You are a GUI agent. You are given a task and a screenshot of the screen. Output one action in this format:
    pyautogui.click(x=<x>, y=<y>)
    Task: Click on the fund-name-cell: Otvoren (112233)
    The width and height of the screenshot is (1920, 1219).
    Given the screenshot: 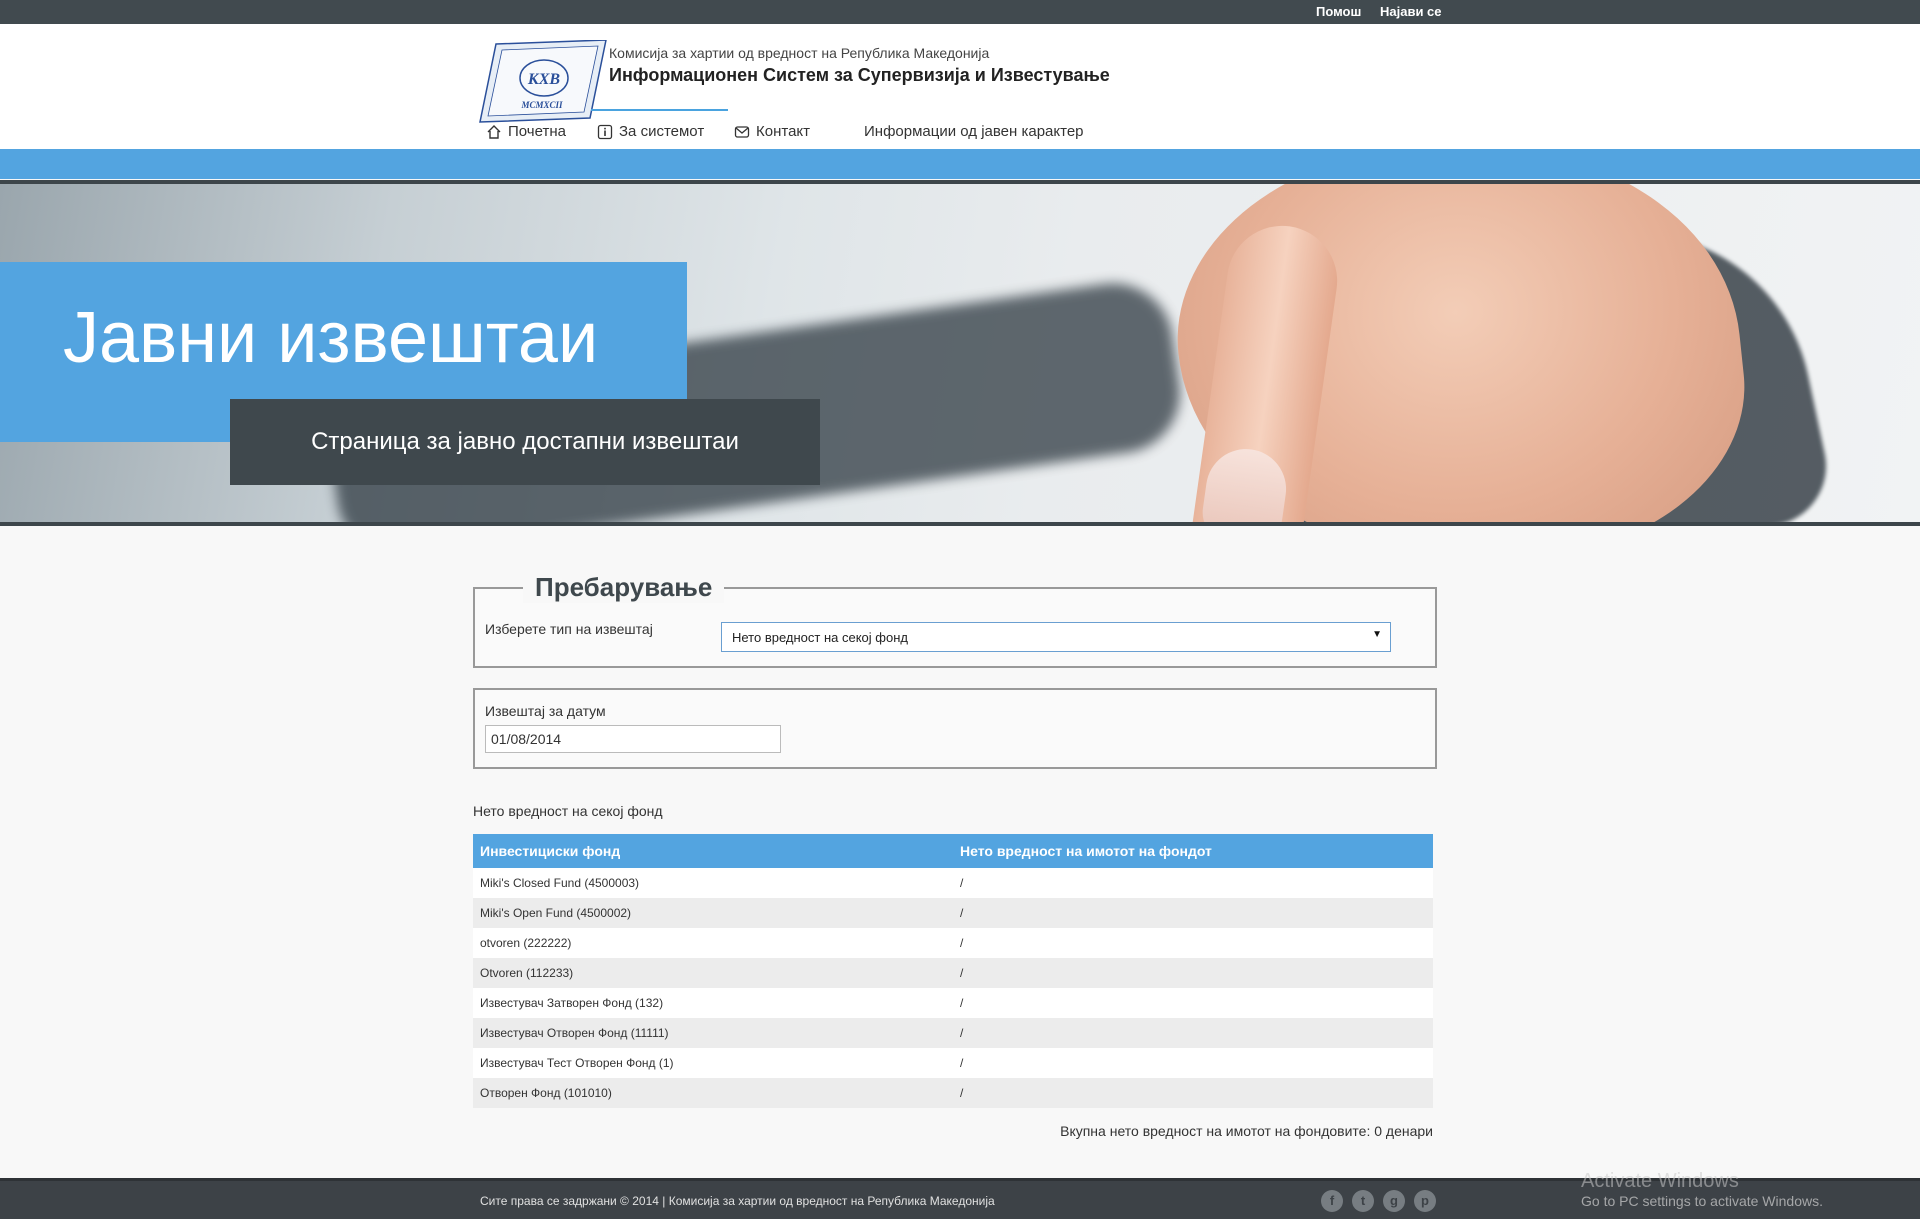 What is the action you would take?
    pyautogui.click(x=713, y=973)
    